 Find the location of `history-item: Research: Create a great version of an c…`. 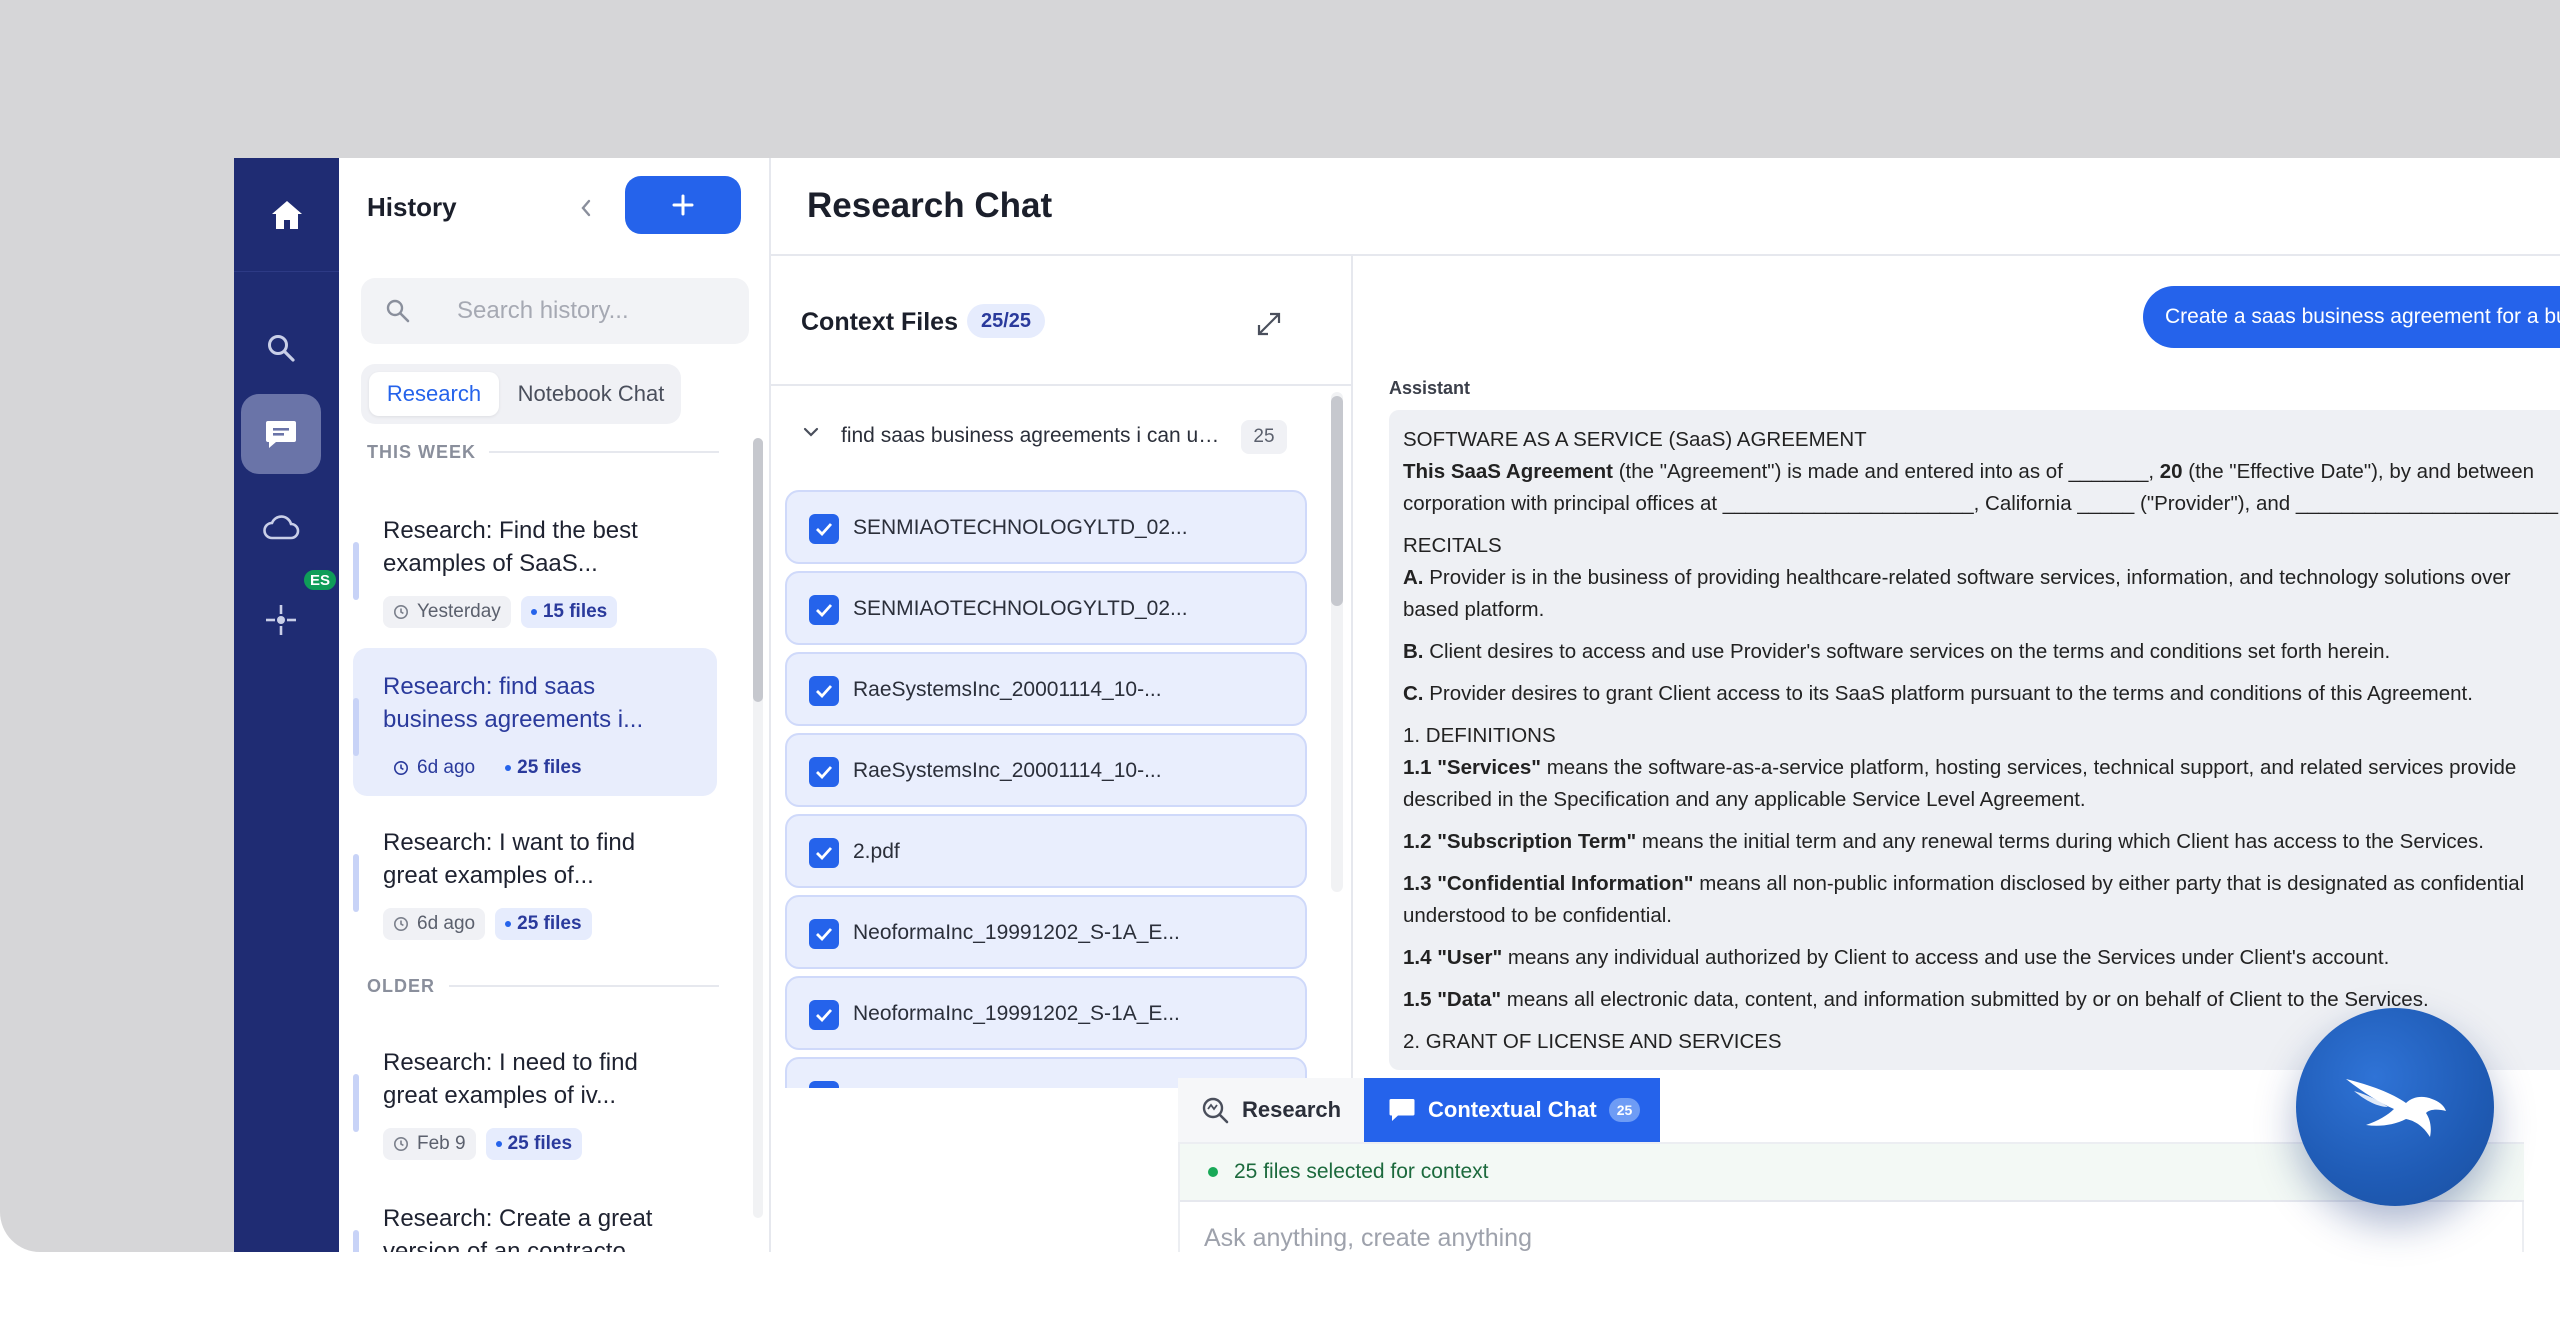

history-item: Research: Create a great version of an c… is located at coordinates (535, 1216).